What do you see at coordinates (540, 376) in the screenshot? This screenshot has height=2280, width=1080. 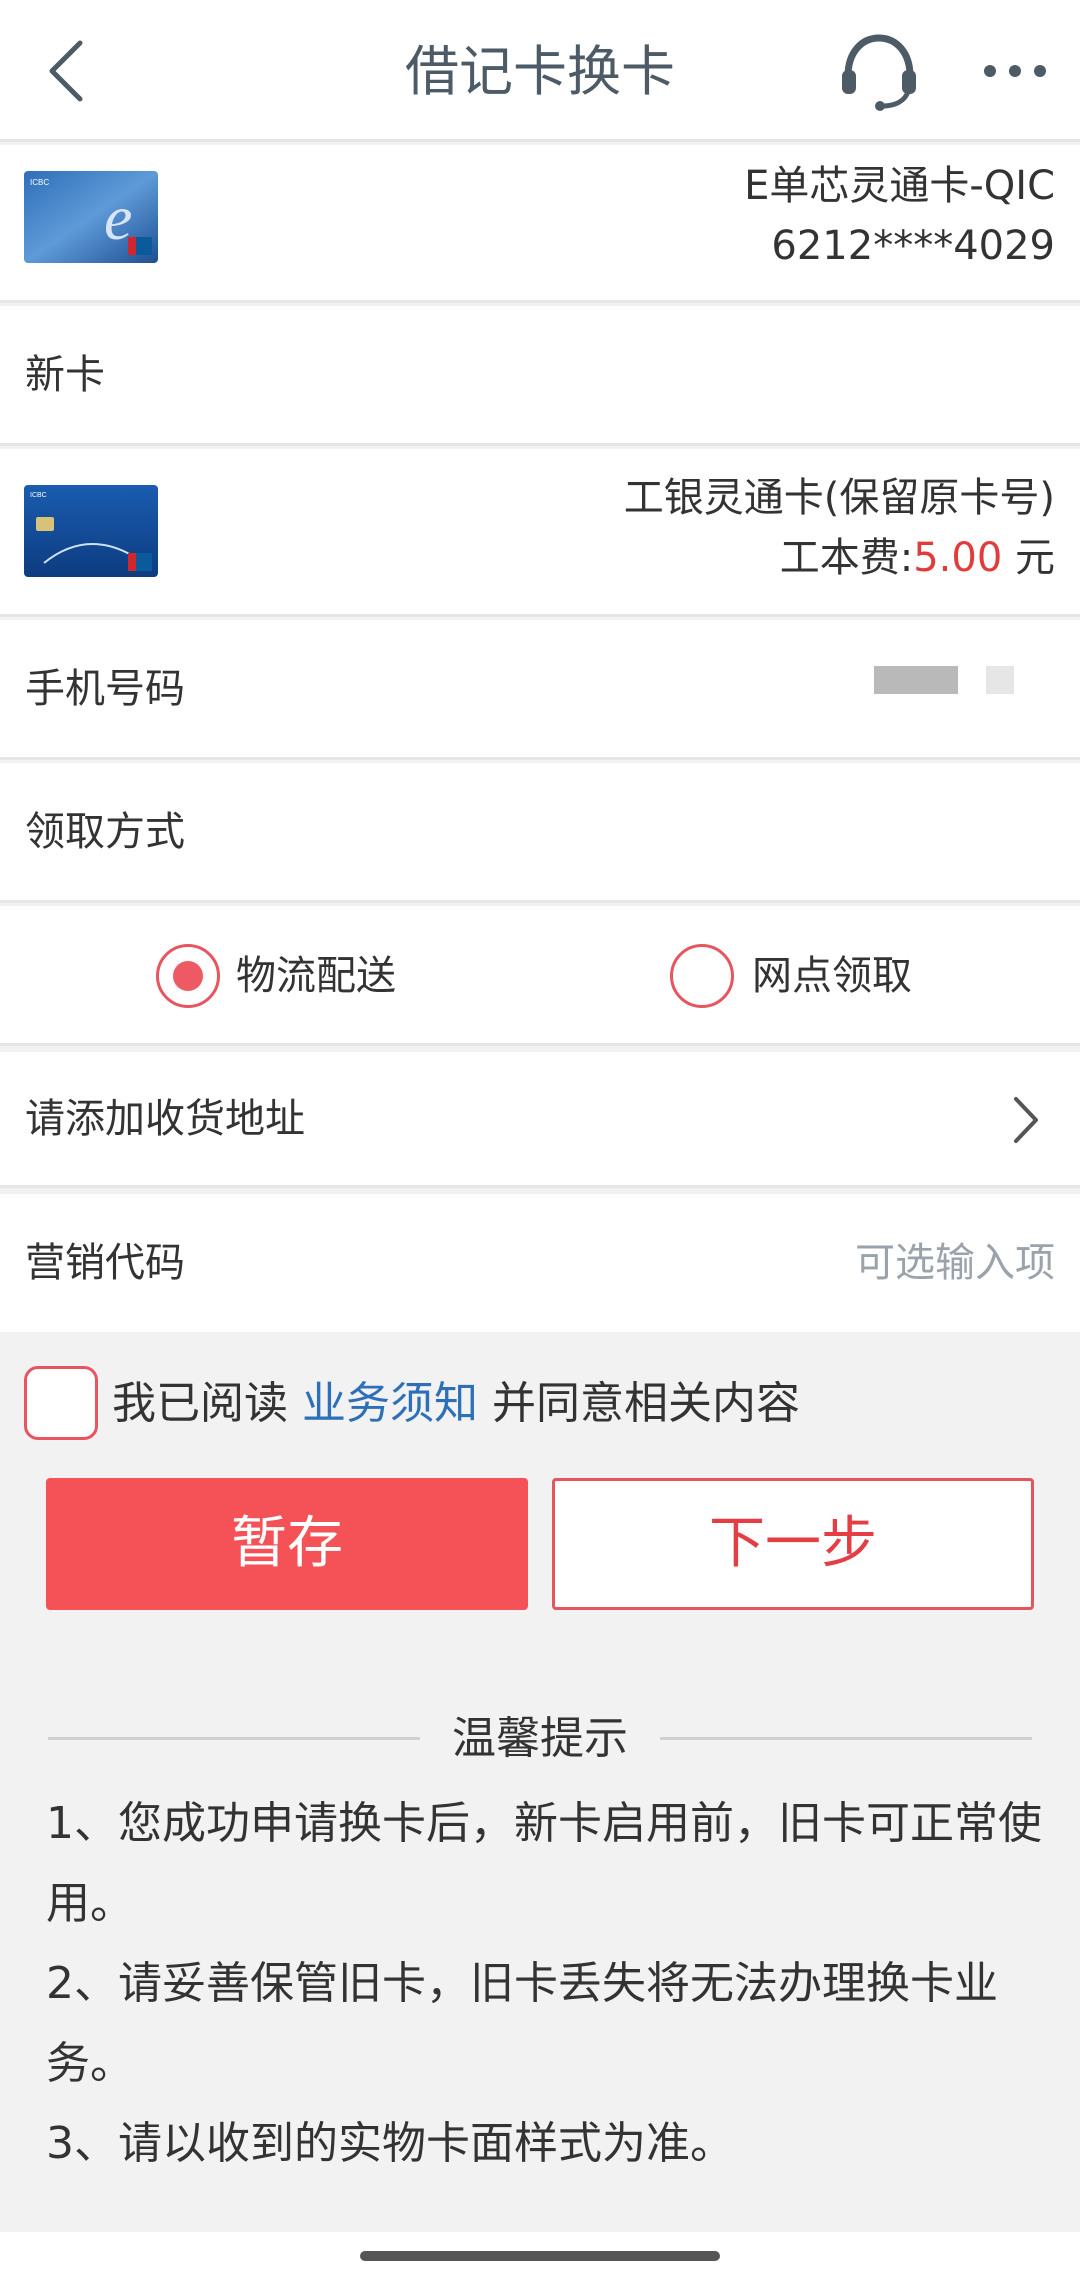 I see `new-card-header-row: 新卡` at bounding box center [540, 376].